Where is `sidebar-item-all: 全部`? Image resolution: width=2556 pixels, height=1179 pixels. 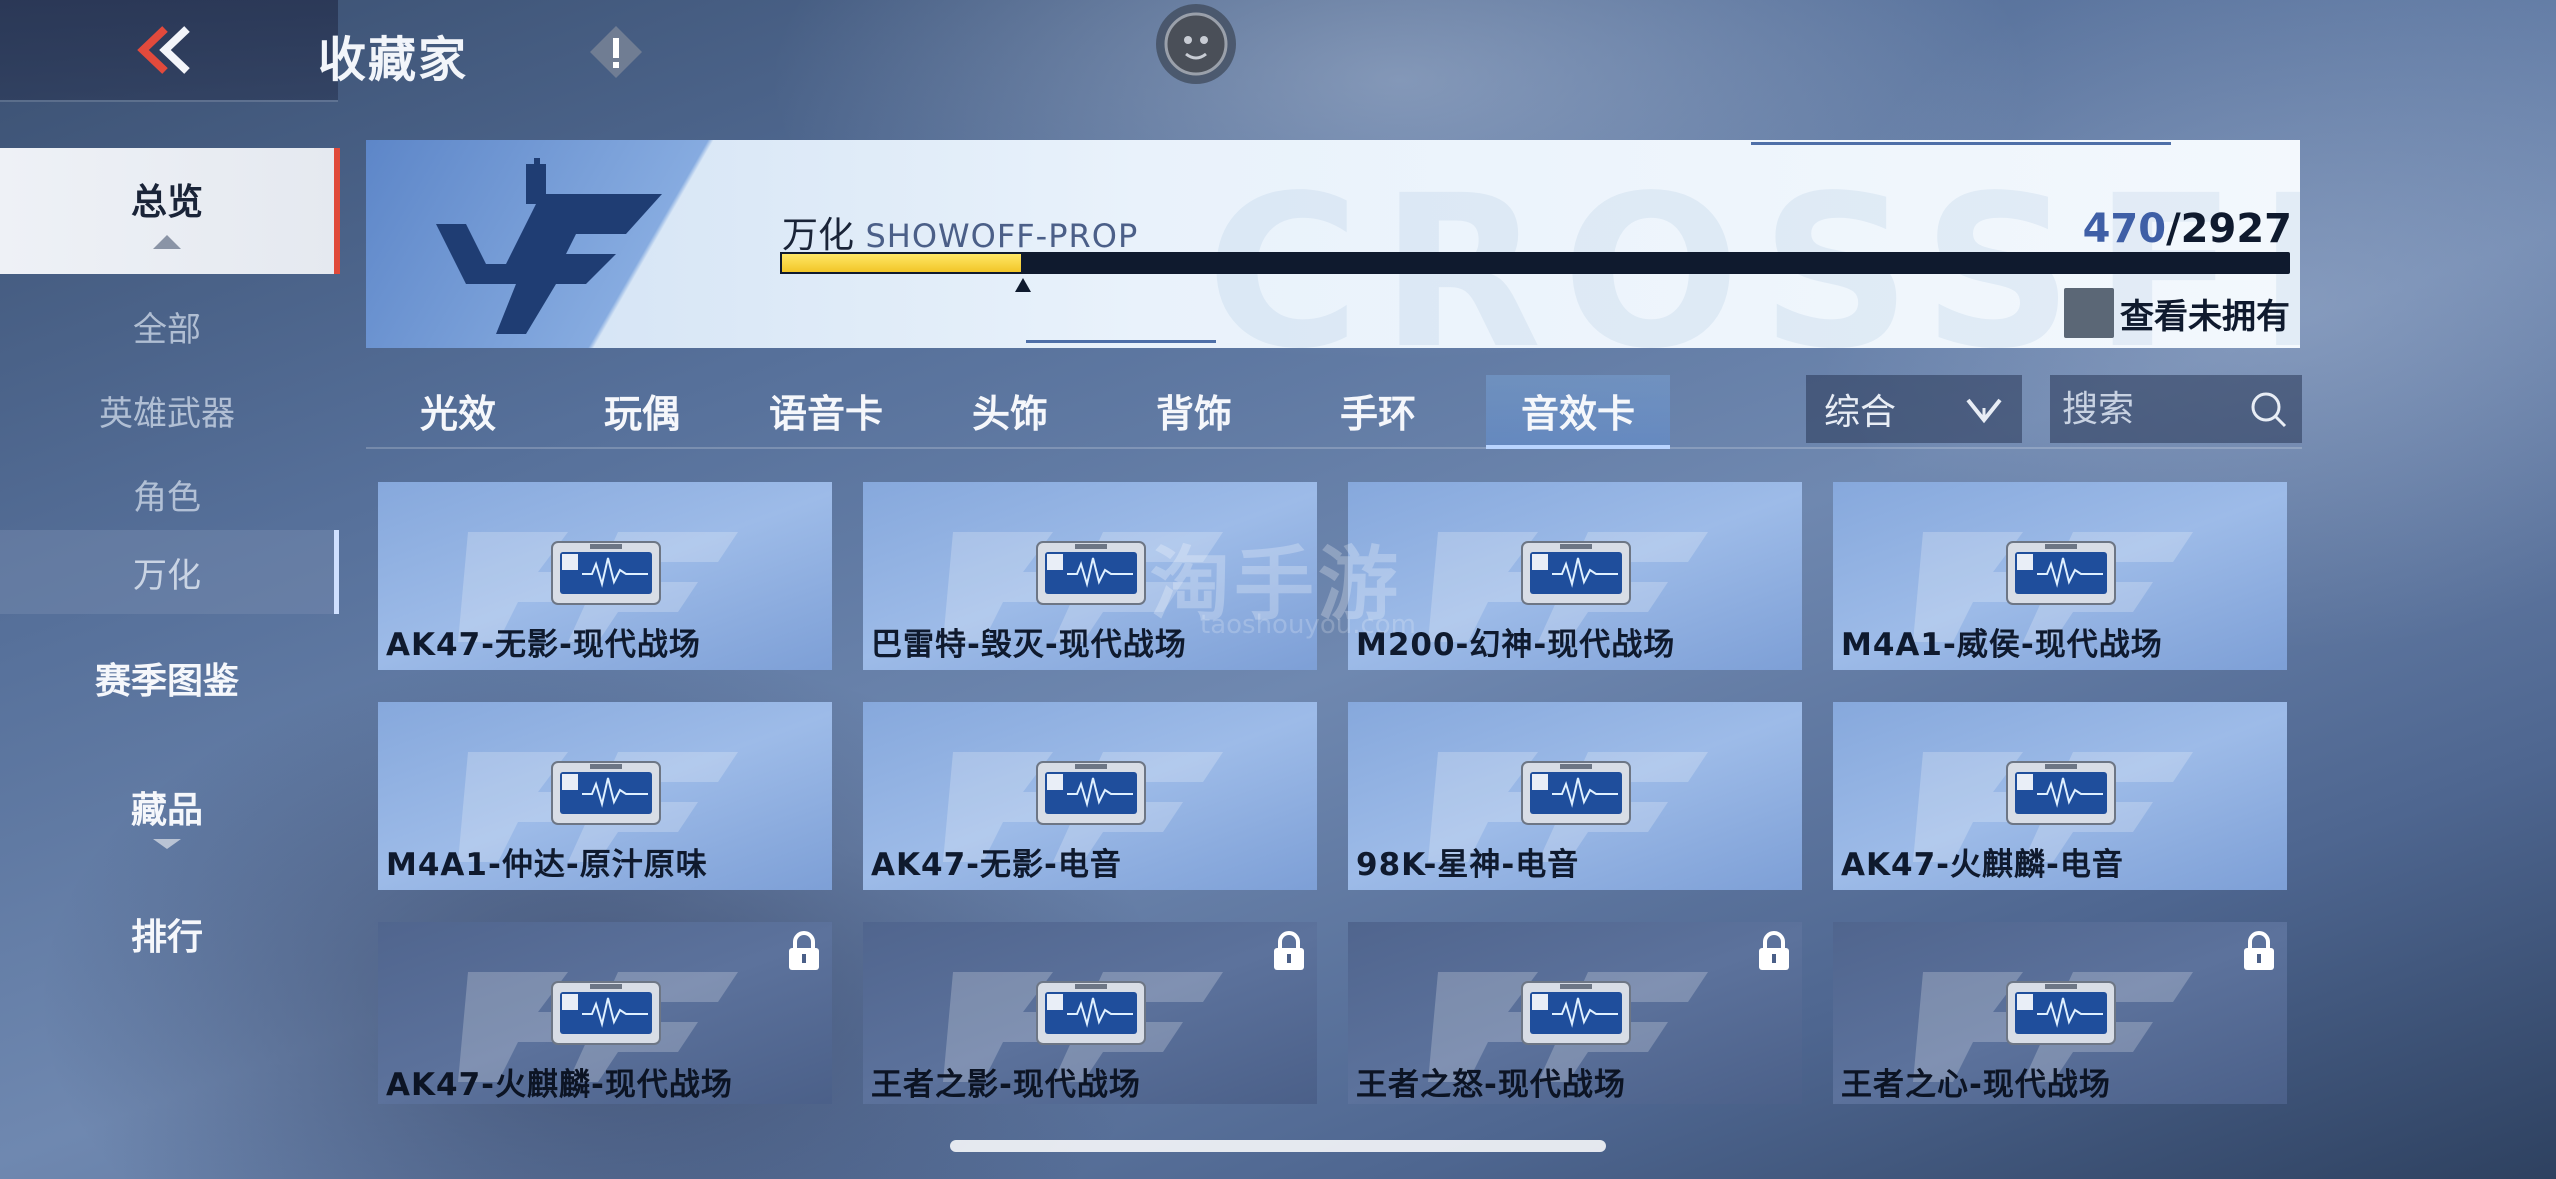 sidebar-item-all: 全部 is located at coordinates (167, 326).